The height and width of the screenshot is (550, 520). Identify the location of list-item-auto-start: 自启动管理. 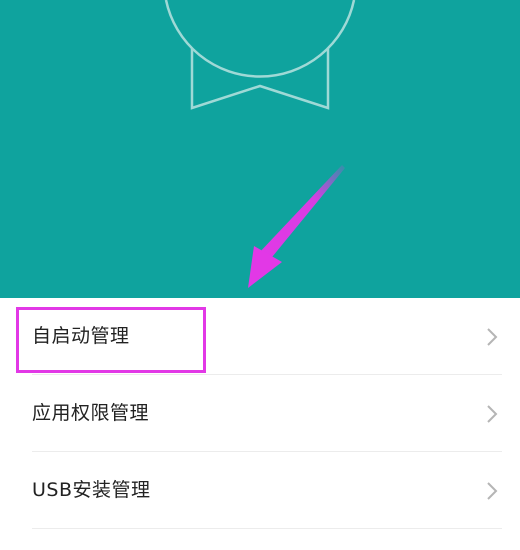
(260, 336).